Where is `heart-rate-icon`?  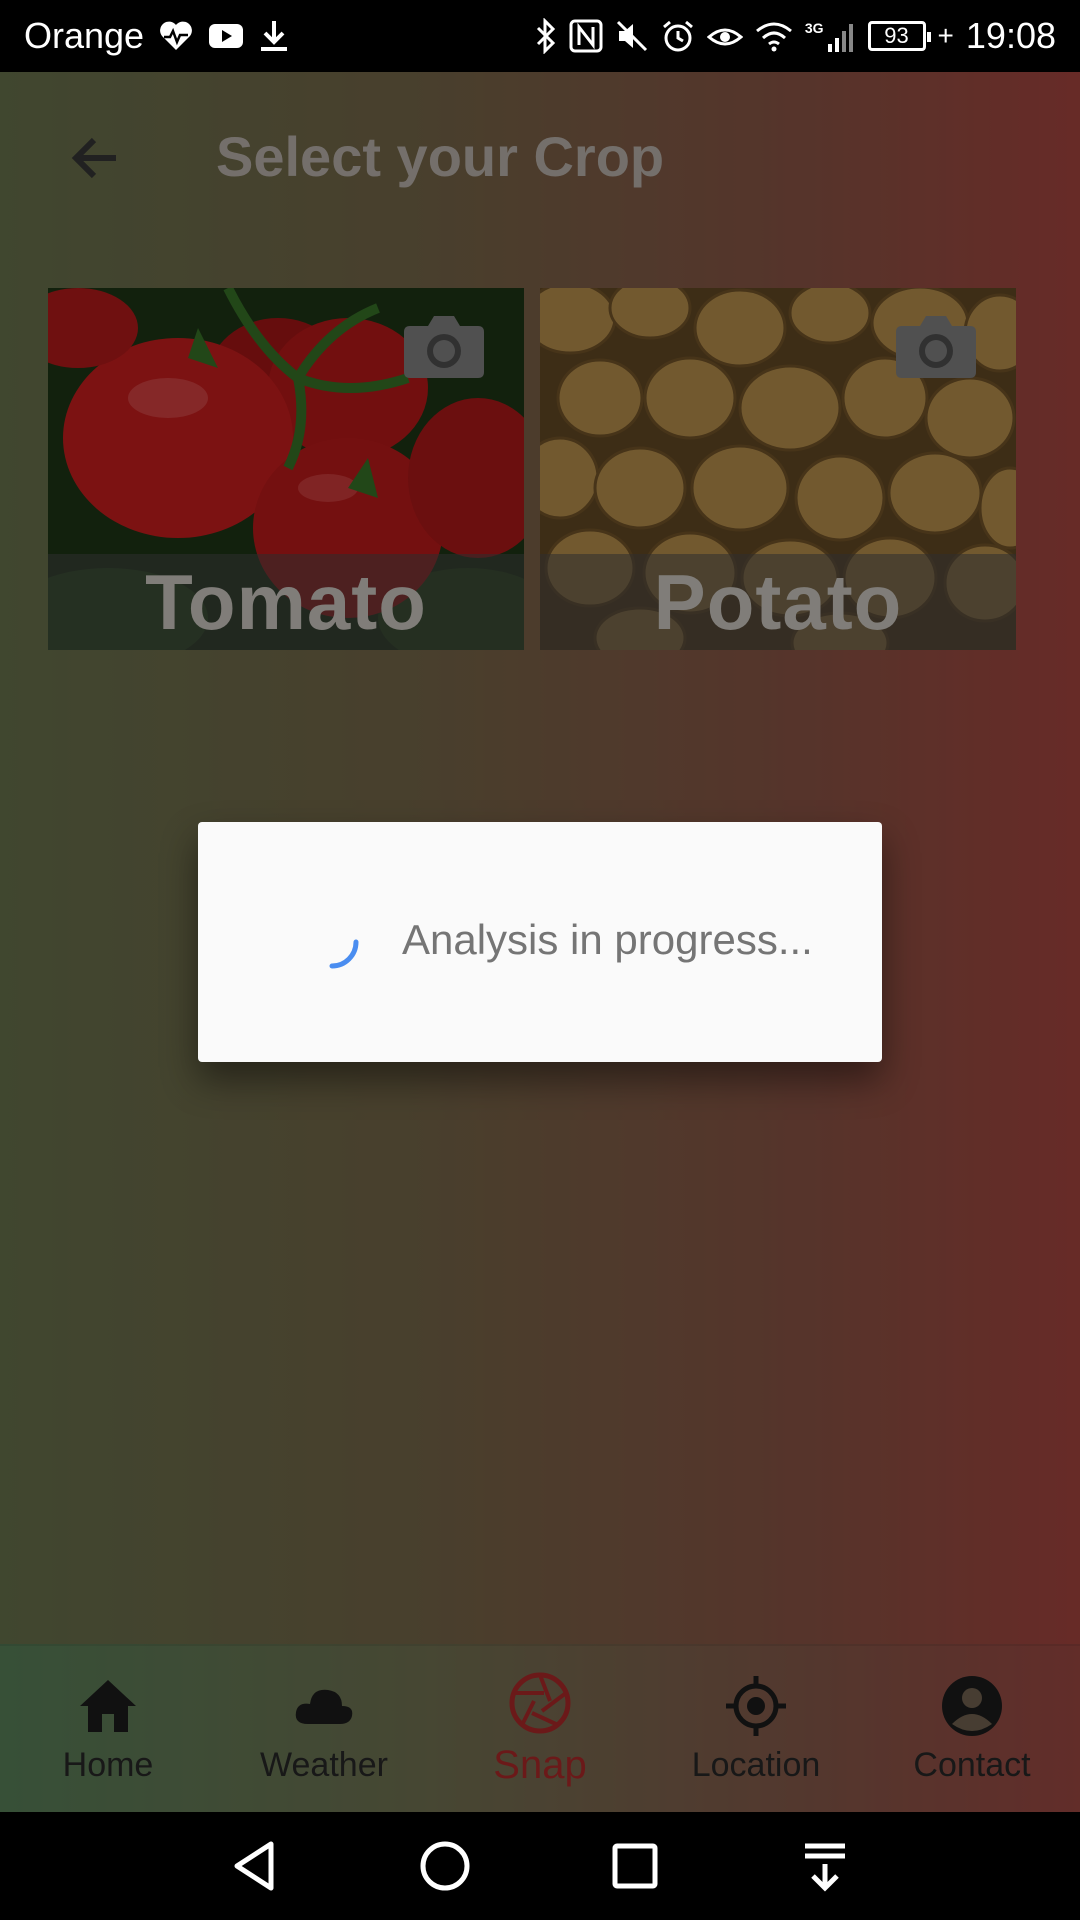 heart-rate-icon is located at coordinates (176, 36).